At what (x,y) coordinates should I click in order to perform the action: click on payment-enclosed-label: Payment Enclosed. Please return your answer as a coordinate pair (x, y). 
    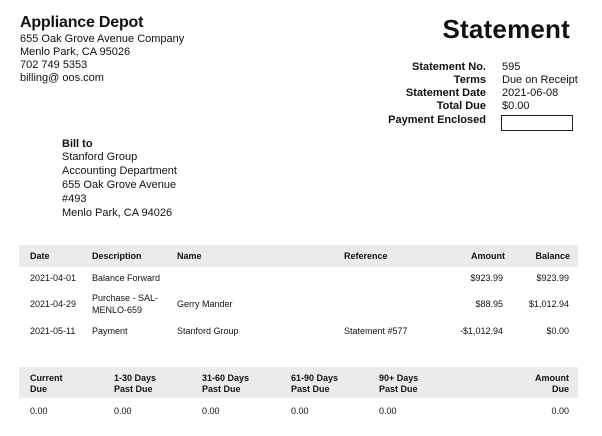
    Looking at the image, I should click on (437, 120).